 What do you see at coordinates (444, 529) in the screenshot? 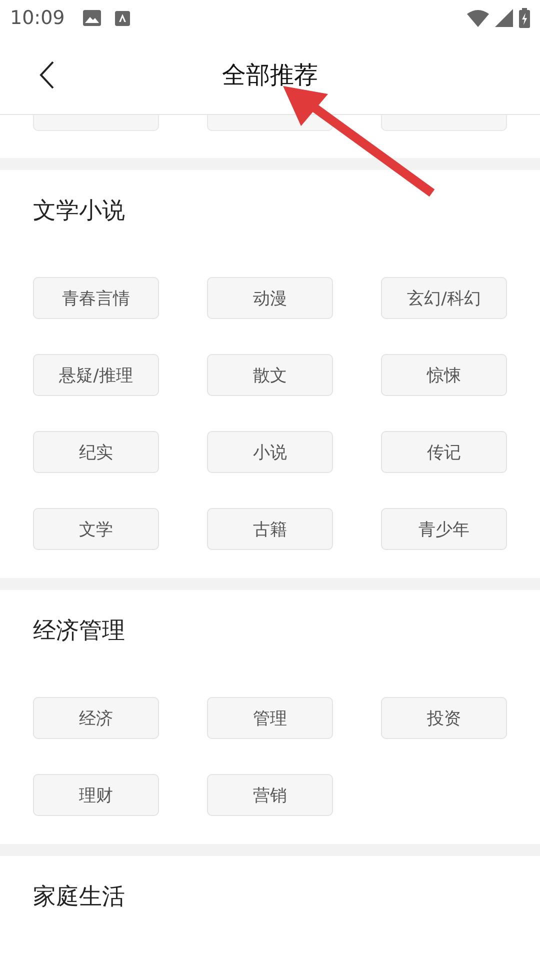
I see `tag-button: 青少年` at bounding box center [444, 529].